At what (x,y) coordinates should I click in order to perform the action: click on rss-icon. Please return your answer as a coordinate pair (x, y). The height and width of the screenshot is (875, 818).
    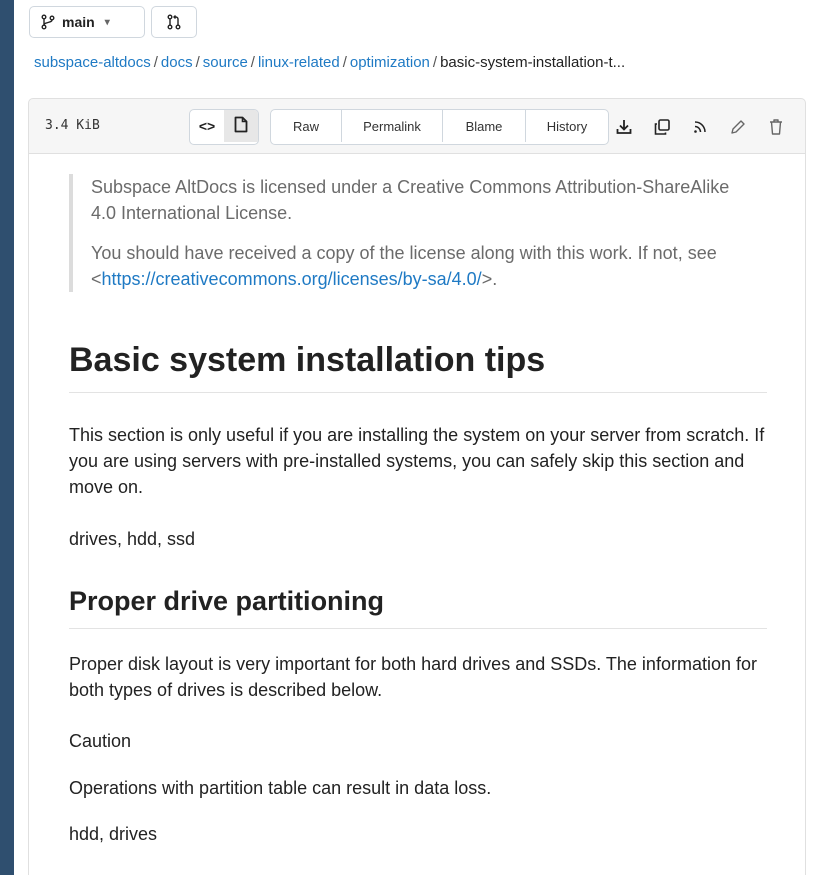
    Looking at the image, I should click on (700, 127).